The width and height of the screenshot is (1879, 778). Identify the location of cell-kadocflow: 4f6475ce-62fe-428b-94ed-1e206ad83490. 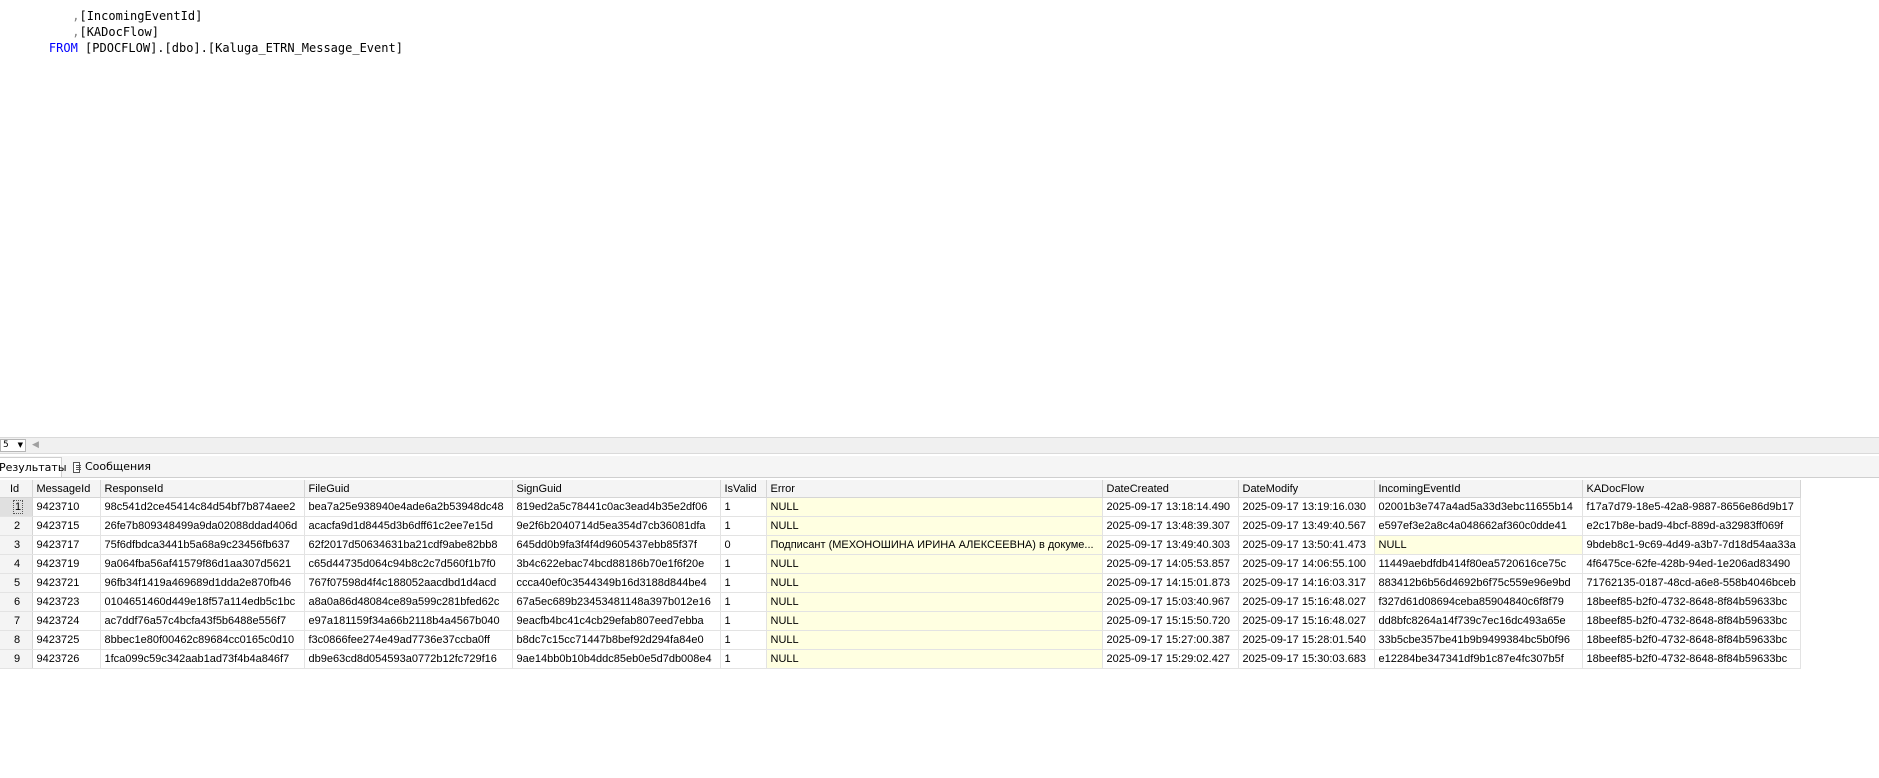
(1691, 564).